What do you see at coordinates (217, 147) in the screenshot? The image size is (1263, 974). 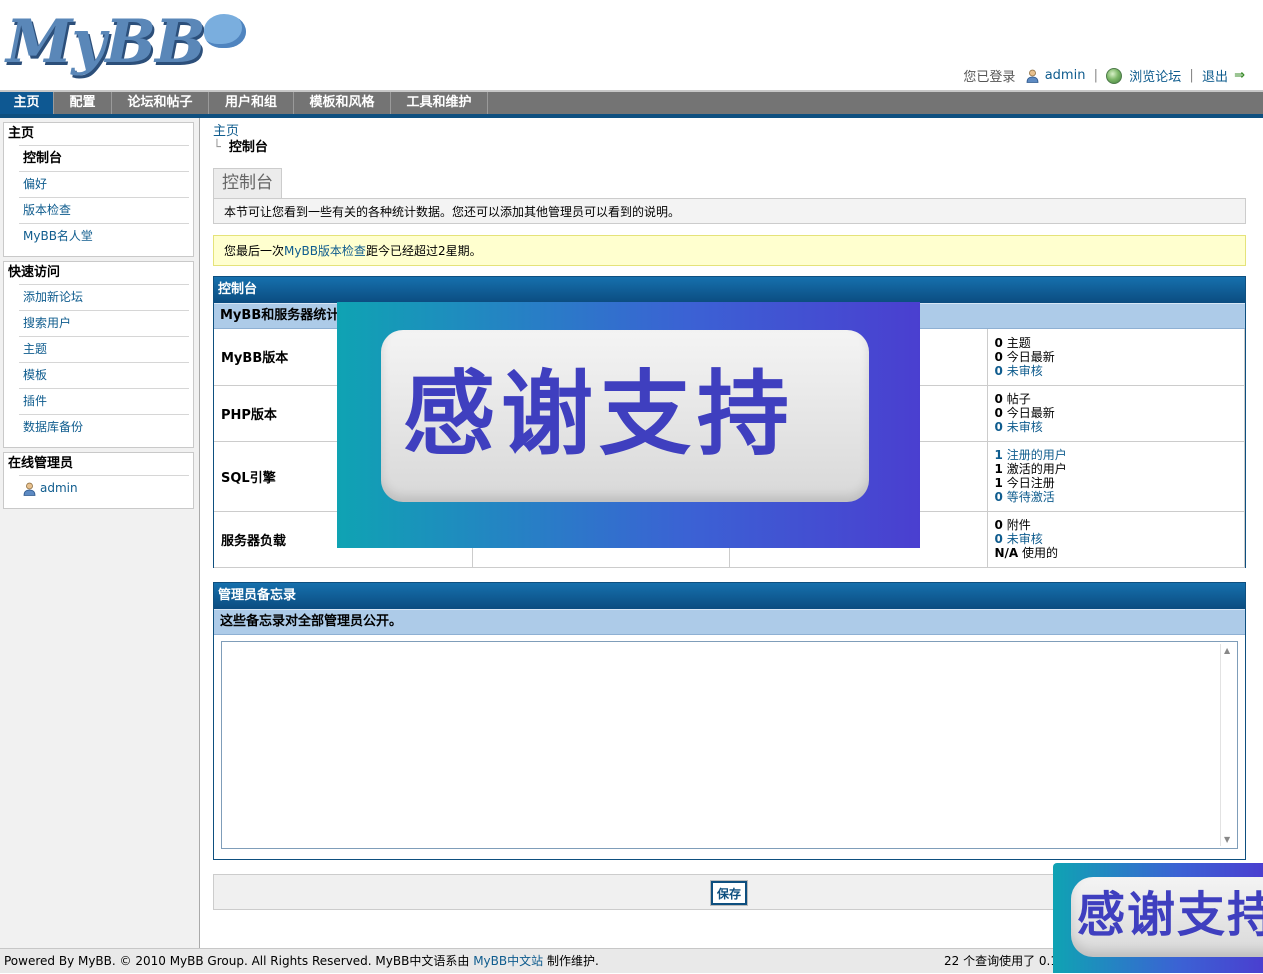 I see `breadcrumb-tree-icon: └` at bounding box center [217, 147].